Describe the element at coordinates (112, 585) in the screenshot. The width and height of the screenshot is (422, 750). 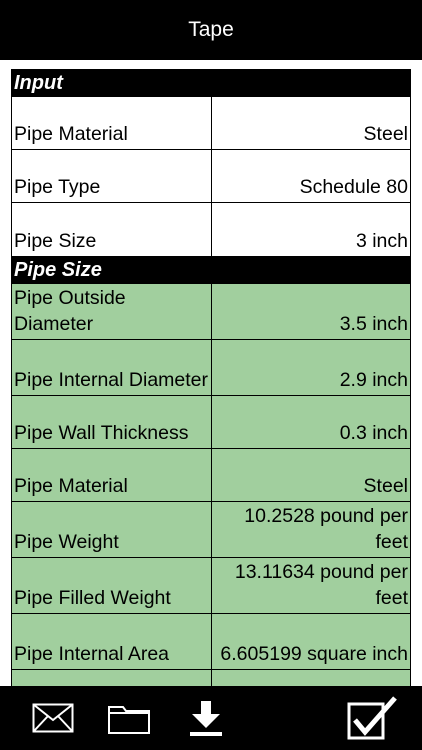
I see `row-label: Pipe Filled Weight` at that location.